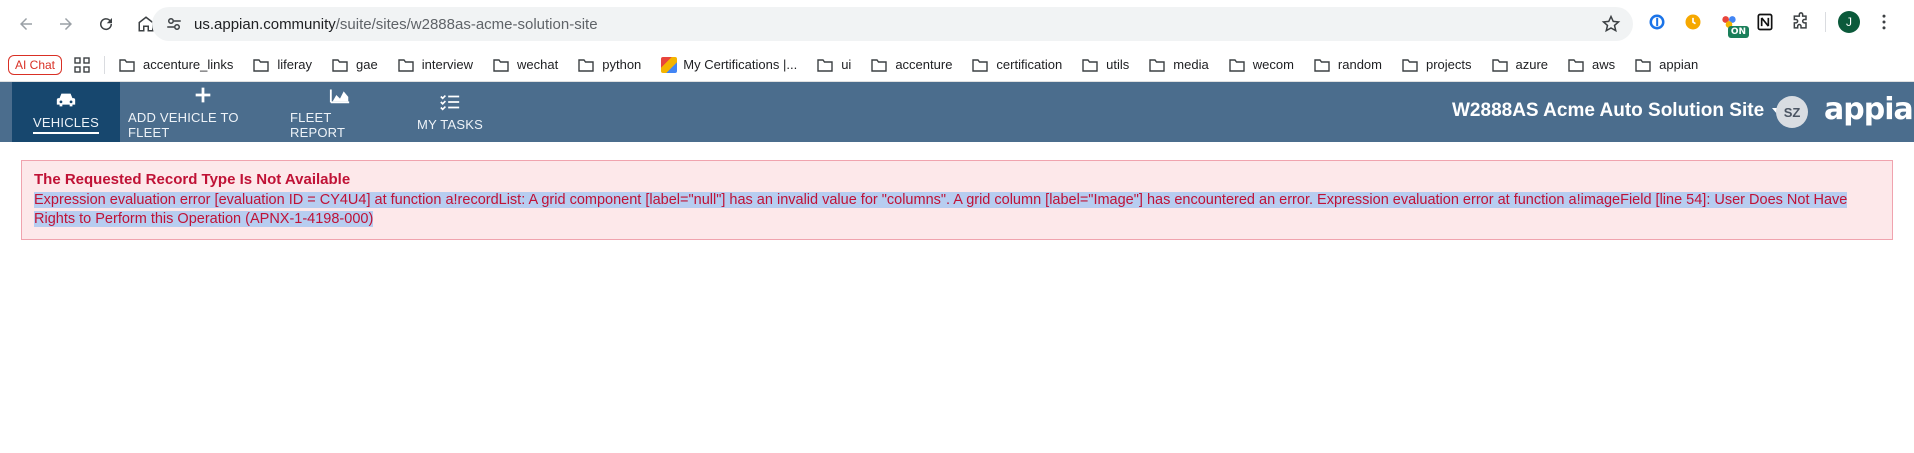  I want to click on bookmark-item: random, so click(1348, 64).